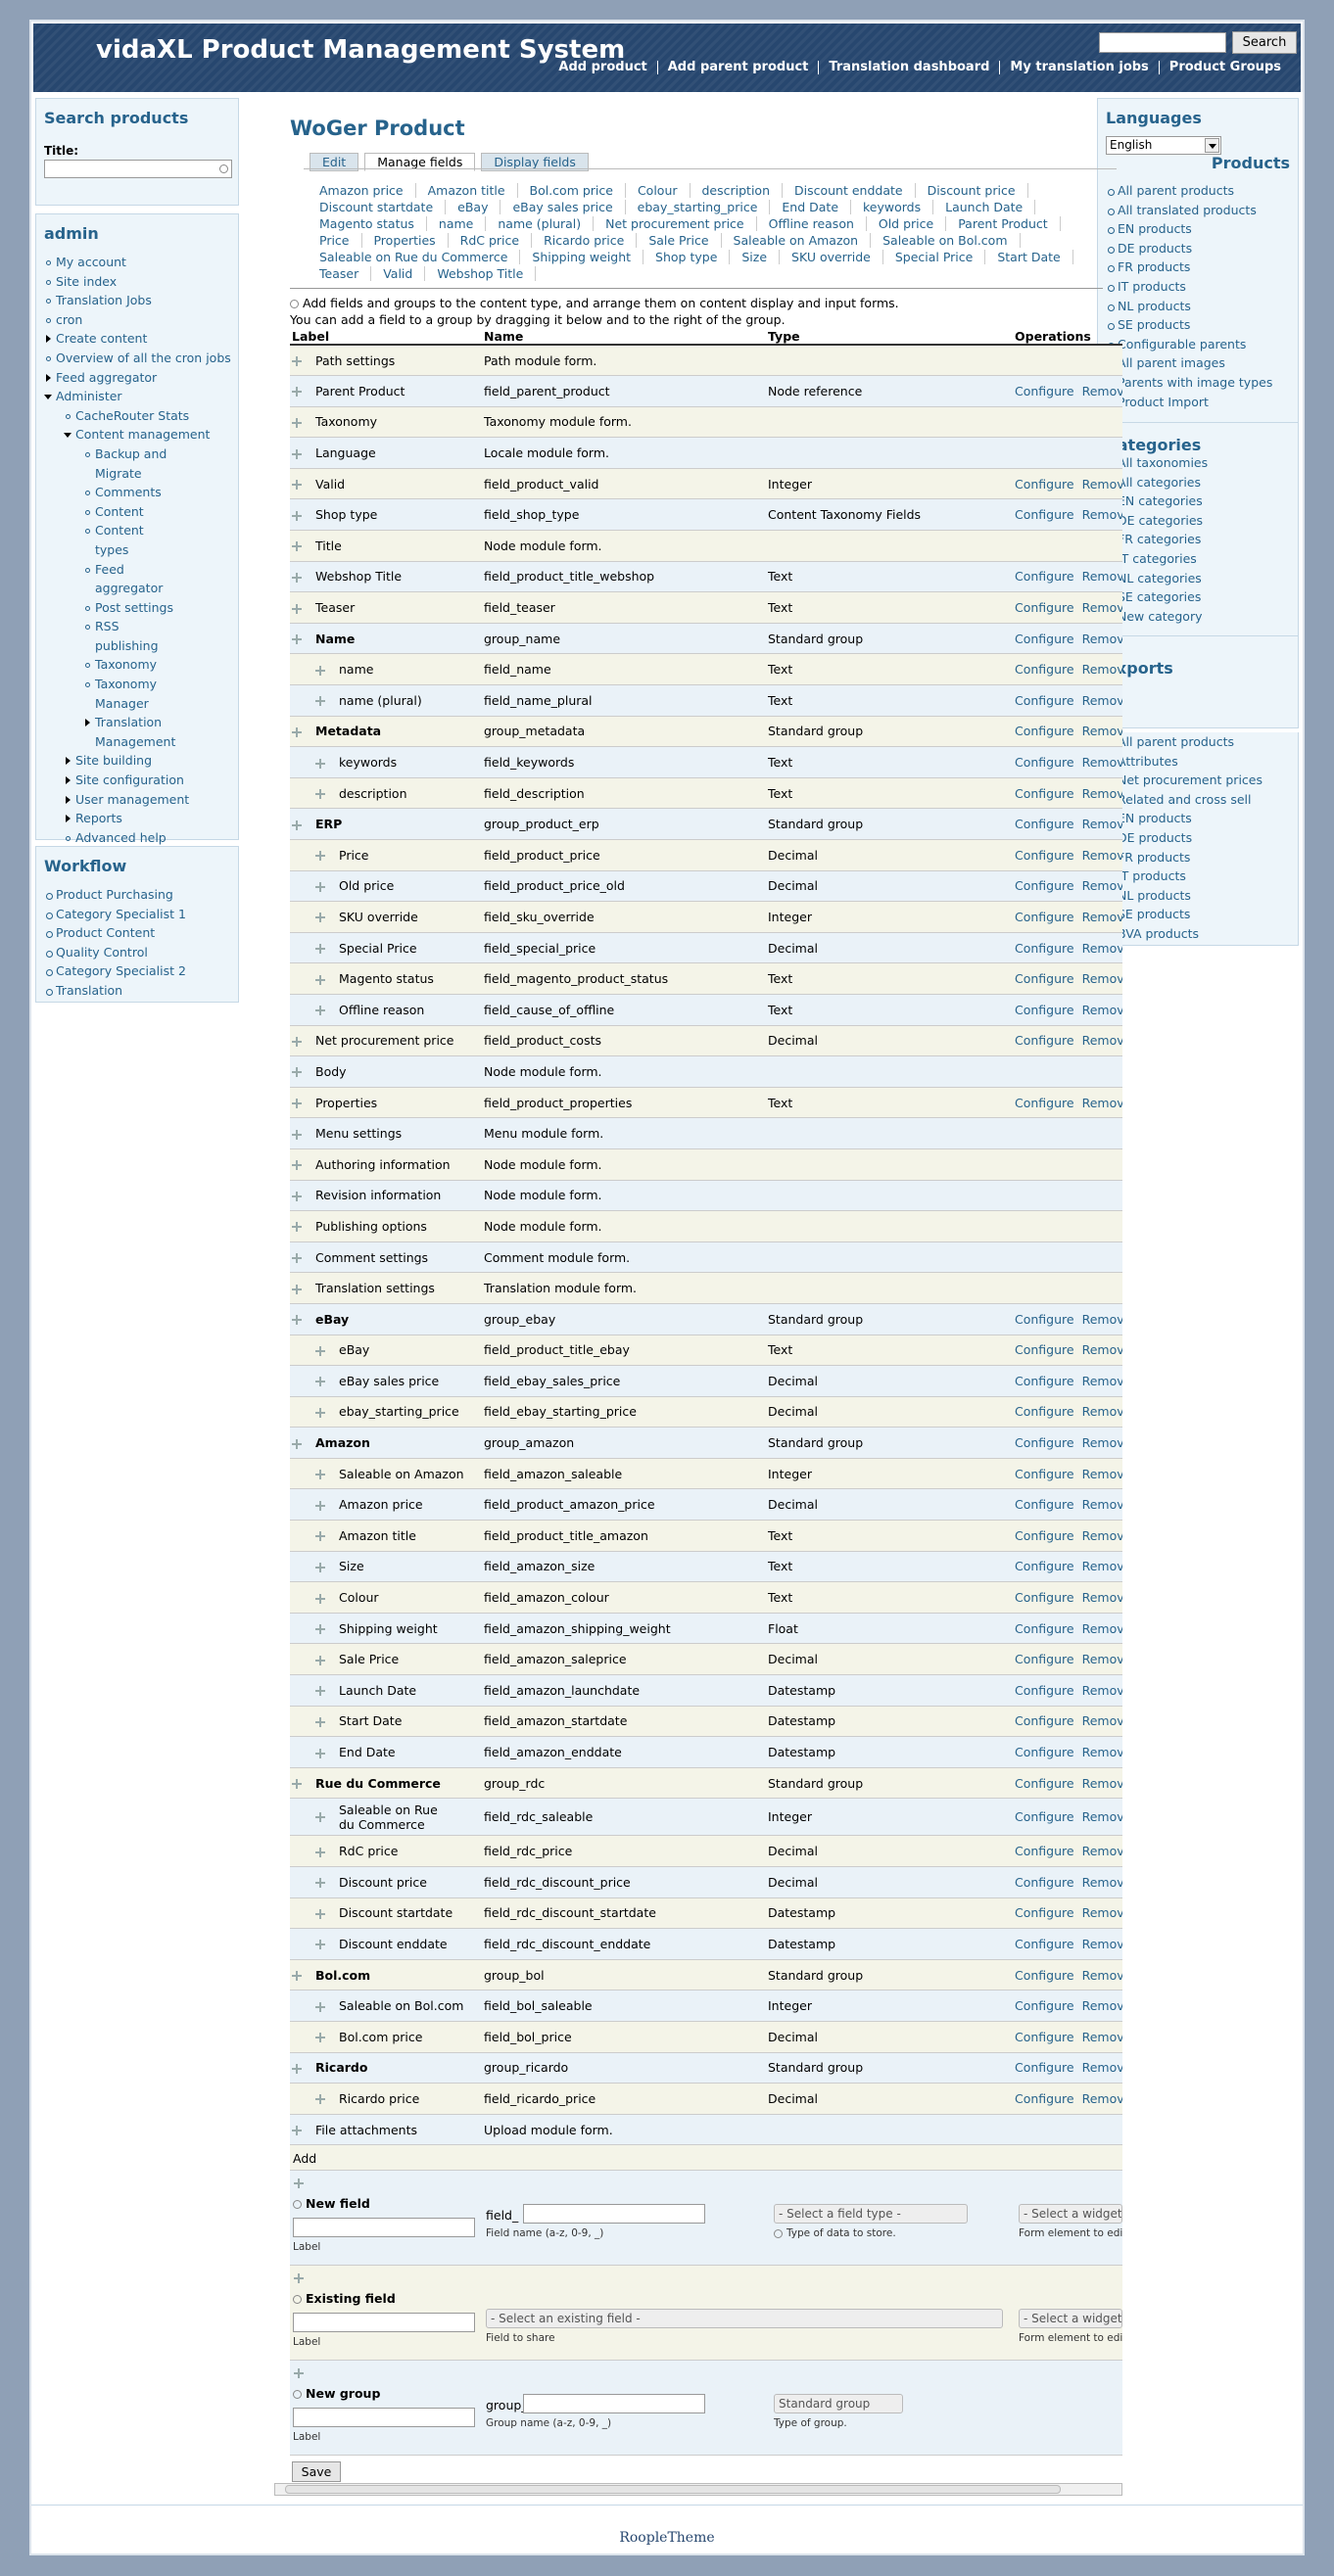 Image resolution: width=1334 pixels, height=2576 pixels. I want to click on products-item-link: FR products, so click(1154, 266).